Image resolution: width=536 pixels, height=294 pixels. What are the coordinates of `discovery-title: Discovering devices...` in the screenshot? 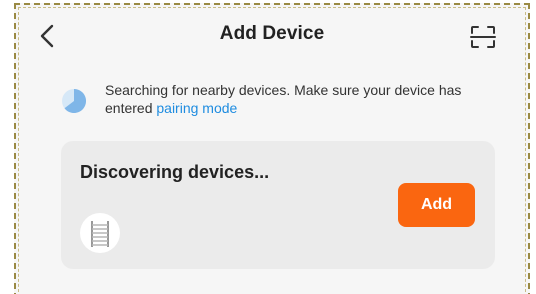 It's located at (175, 172).